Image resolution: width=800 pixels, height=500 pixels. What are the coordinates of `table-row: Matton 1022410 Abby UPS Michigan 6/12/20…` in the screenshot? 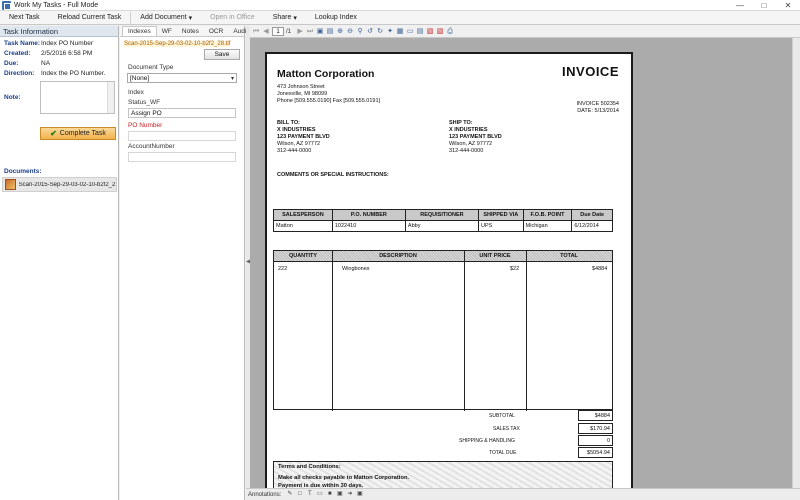 It's located at (443, 226).